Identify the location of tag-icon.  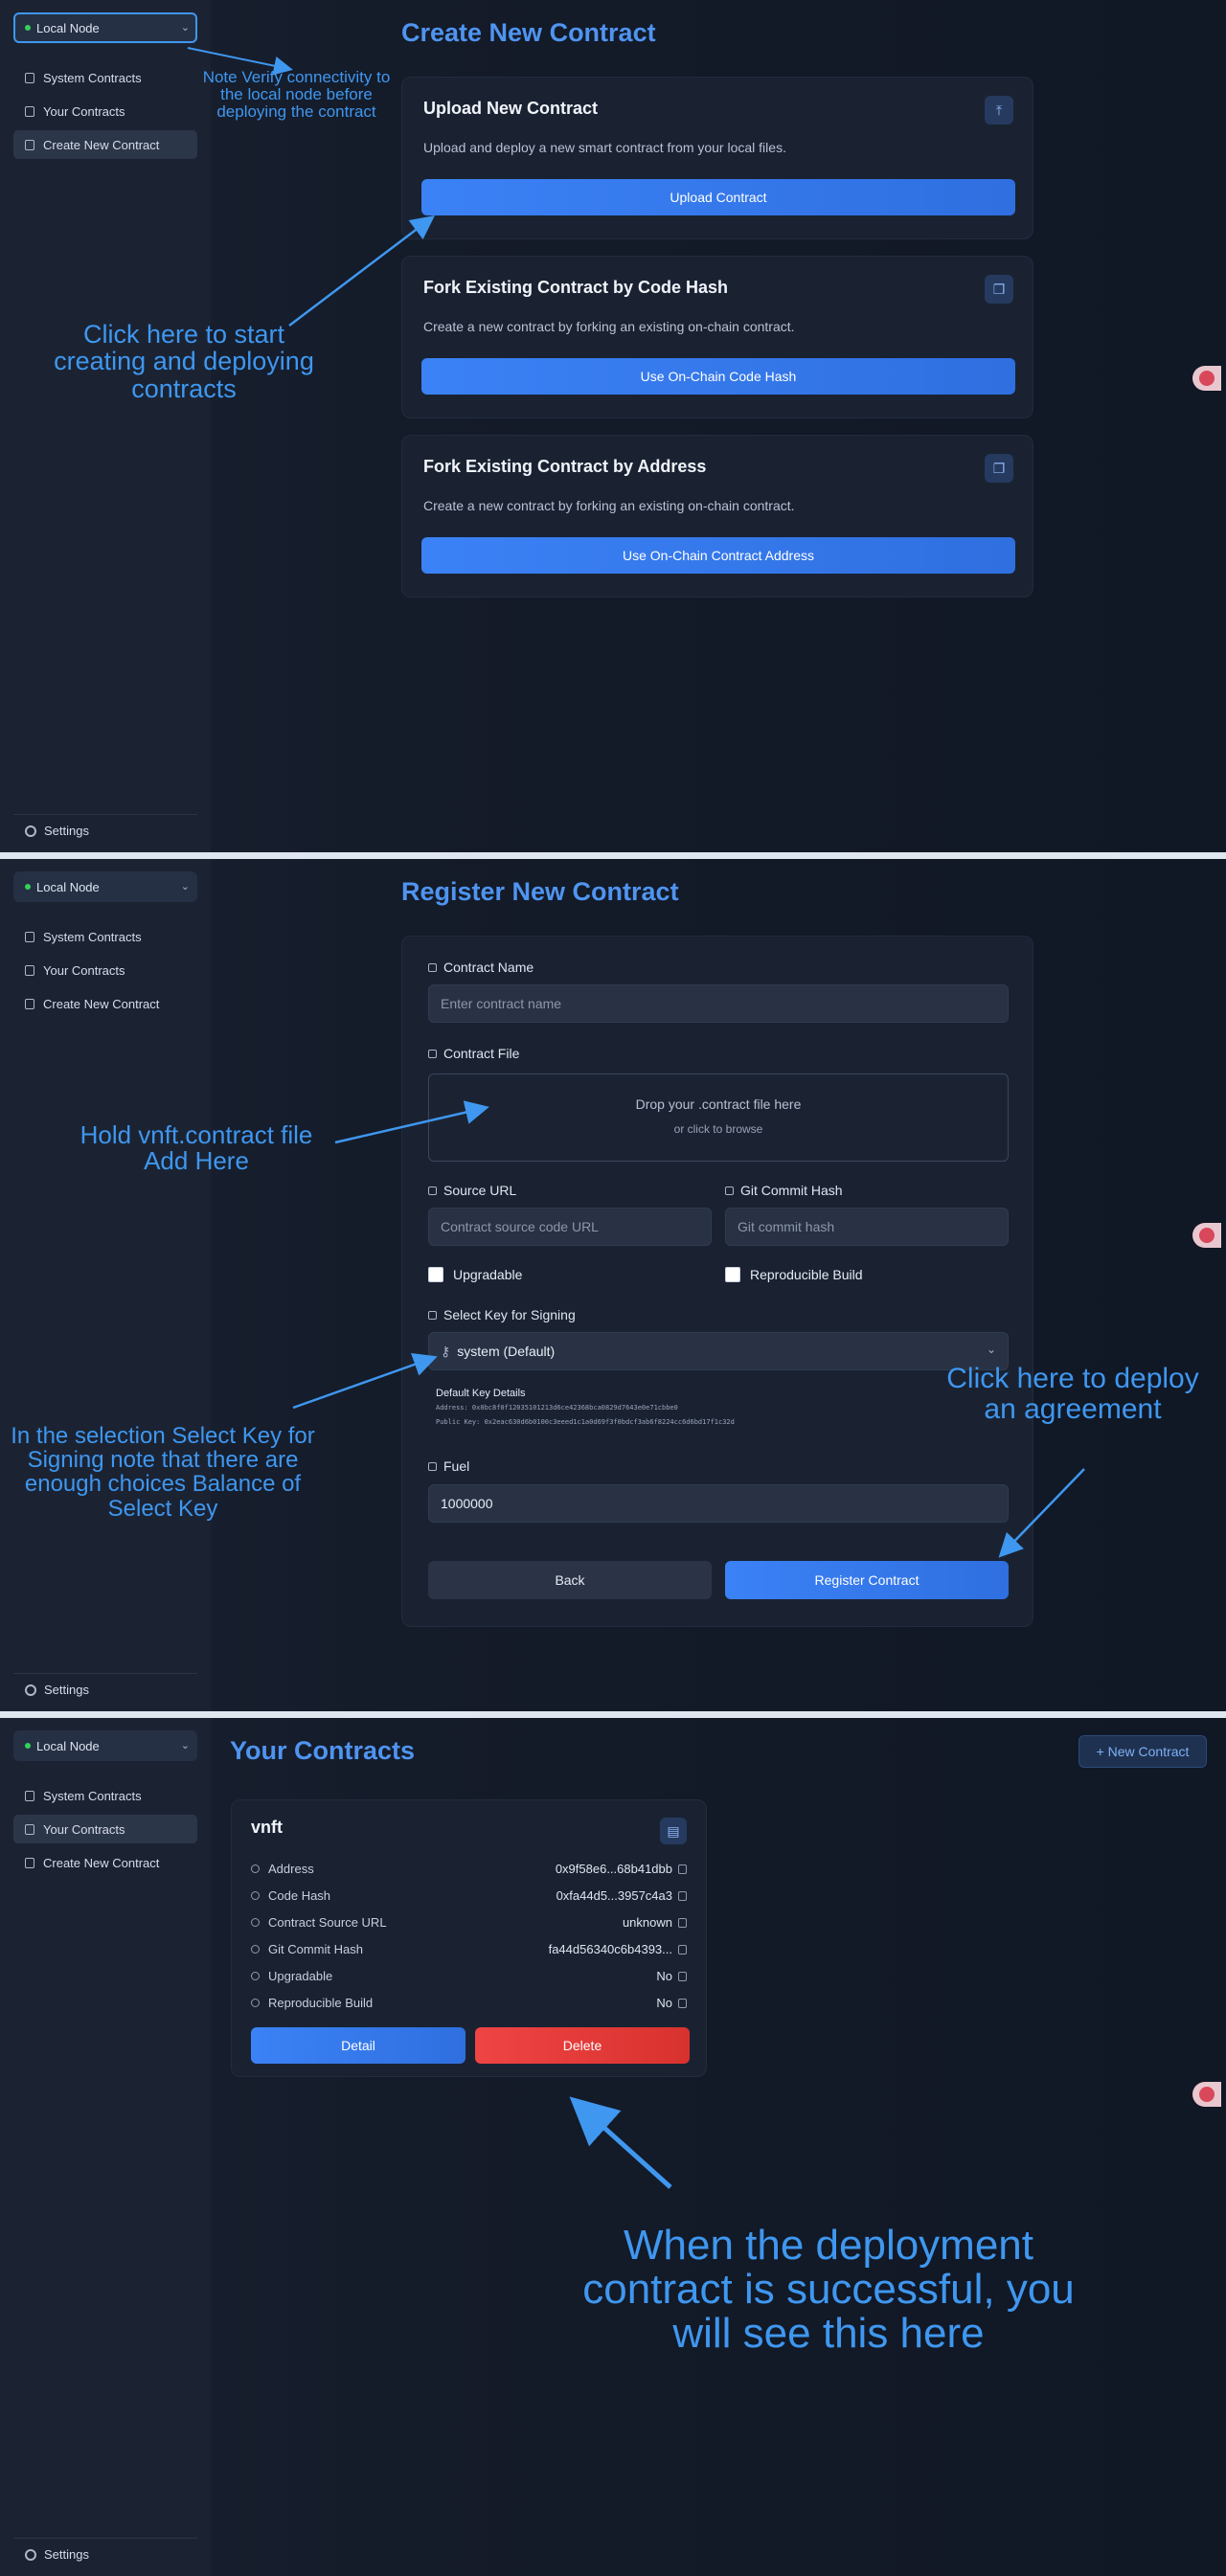
(432, 967).